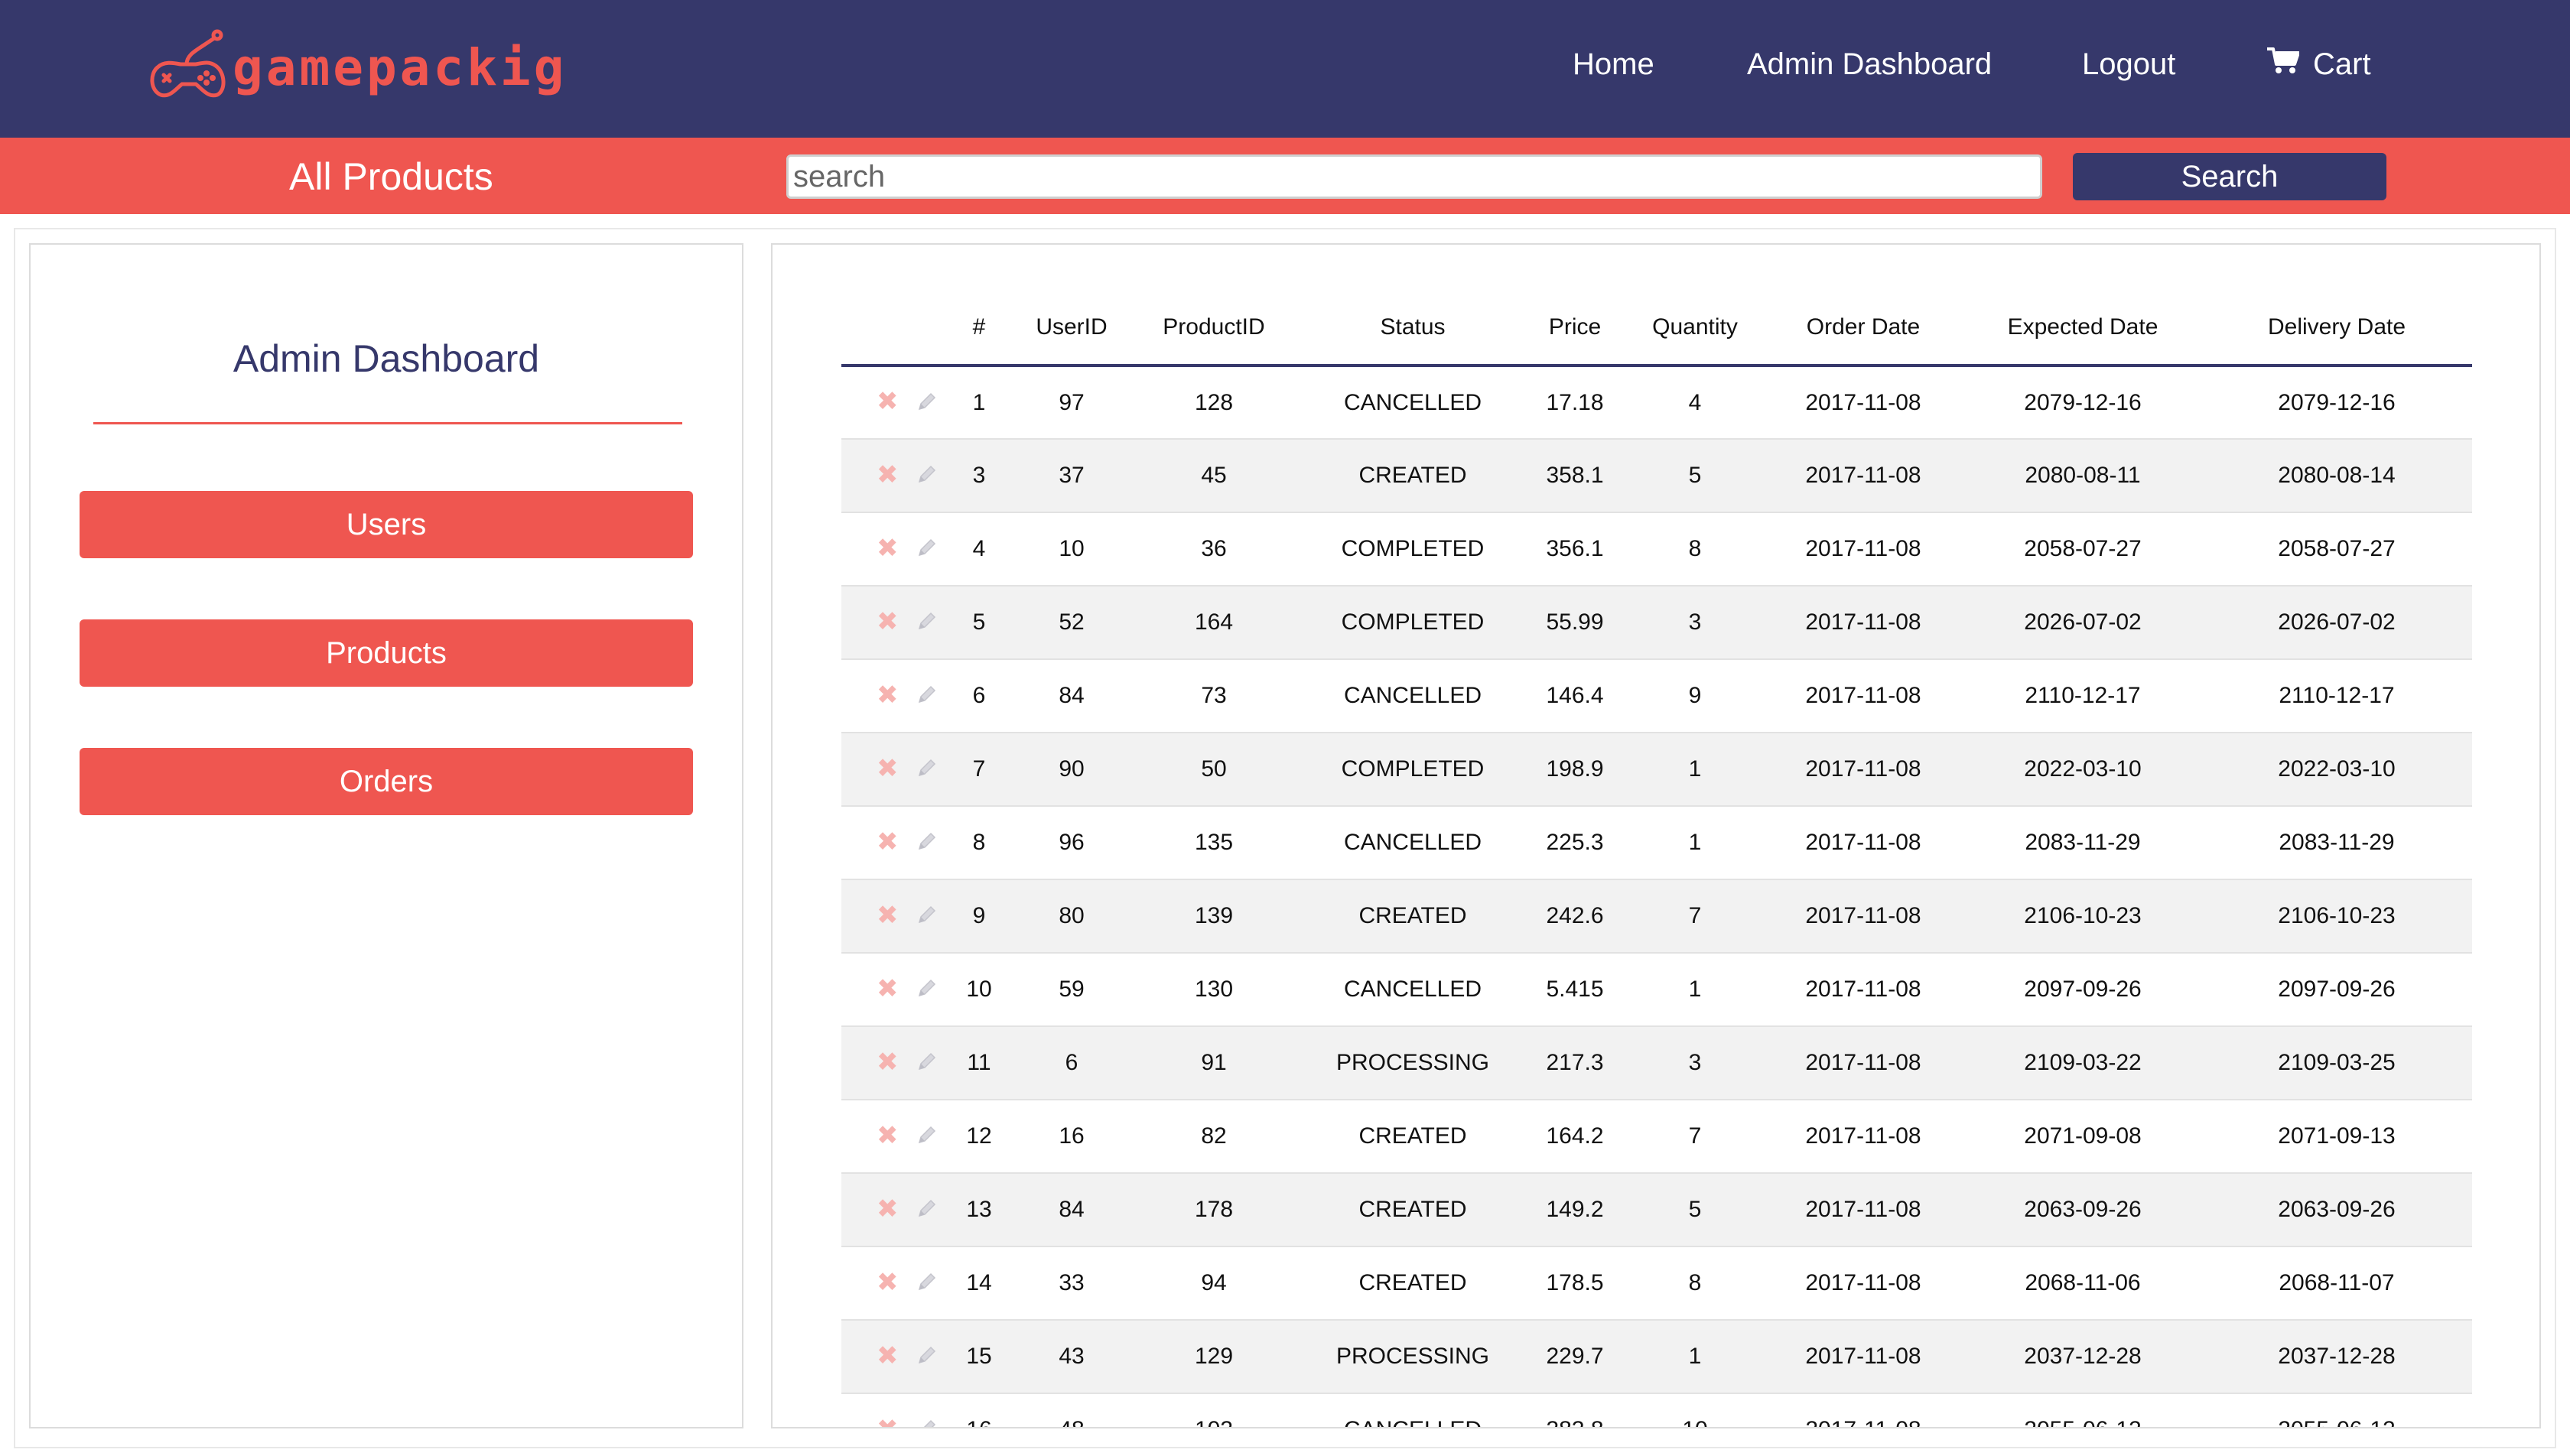 This screenshot has height=1456, width=2570. I want to click on products-button: Products, so click(386, 653).